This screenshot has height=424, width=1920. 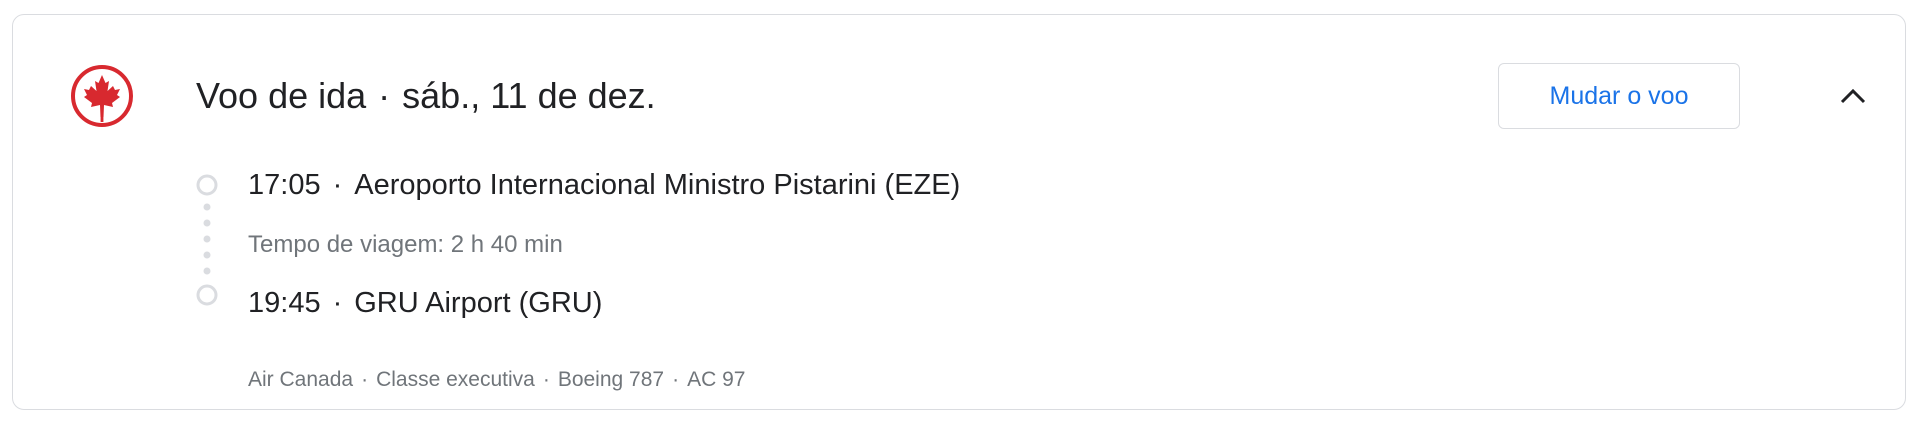 What do you see at coordinates (716, 379) in the screenshot?
I see `flight-number: AC 97` at bounding box center [716, 379].